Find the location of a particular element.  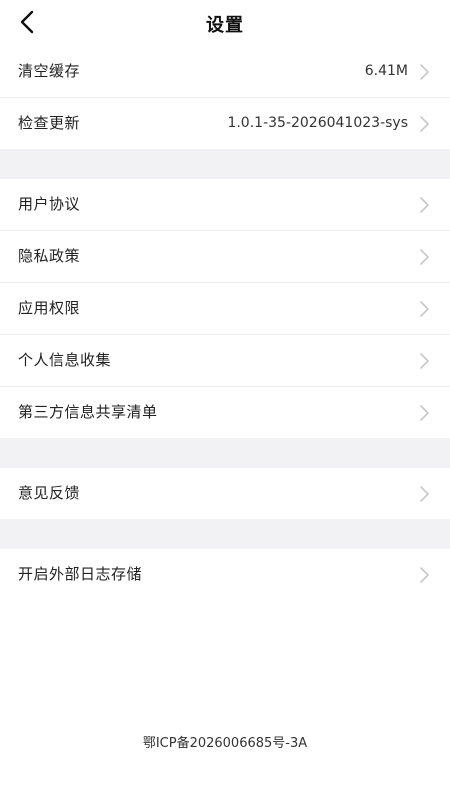

check-update-item: 检查更新 1.0.1-35-2026041023-sys is located at coordinates (225, 123).